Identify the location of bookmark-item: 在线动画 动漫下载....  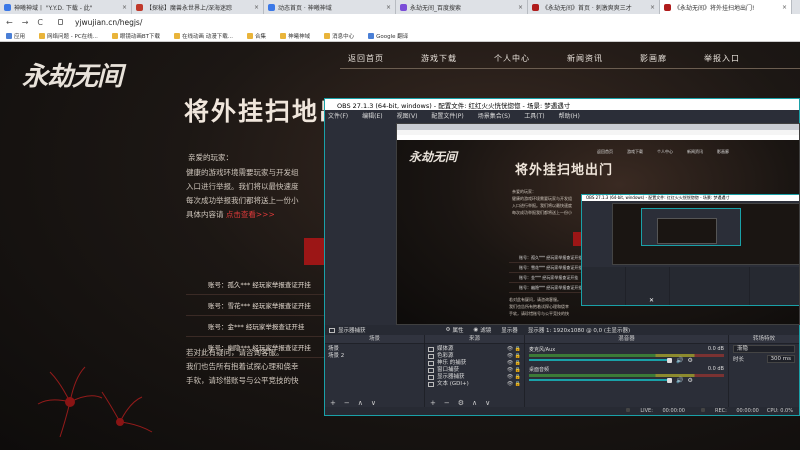
(203, 36).